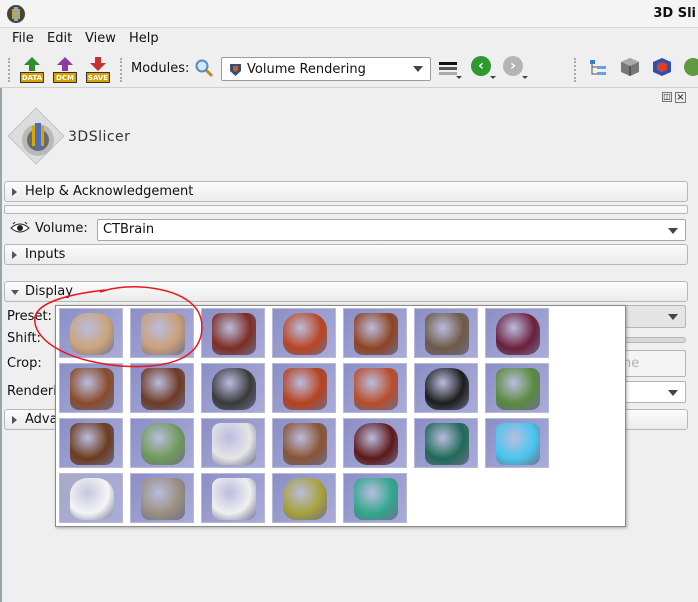  What do you see at coordinates (118, 327) in the screenshot?
I see `annotation-circle` at bounding box center [118, 327].